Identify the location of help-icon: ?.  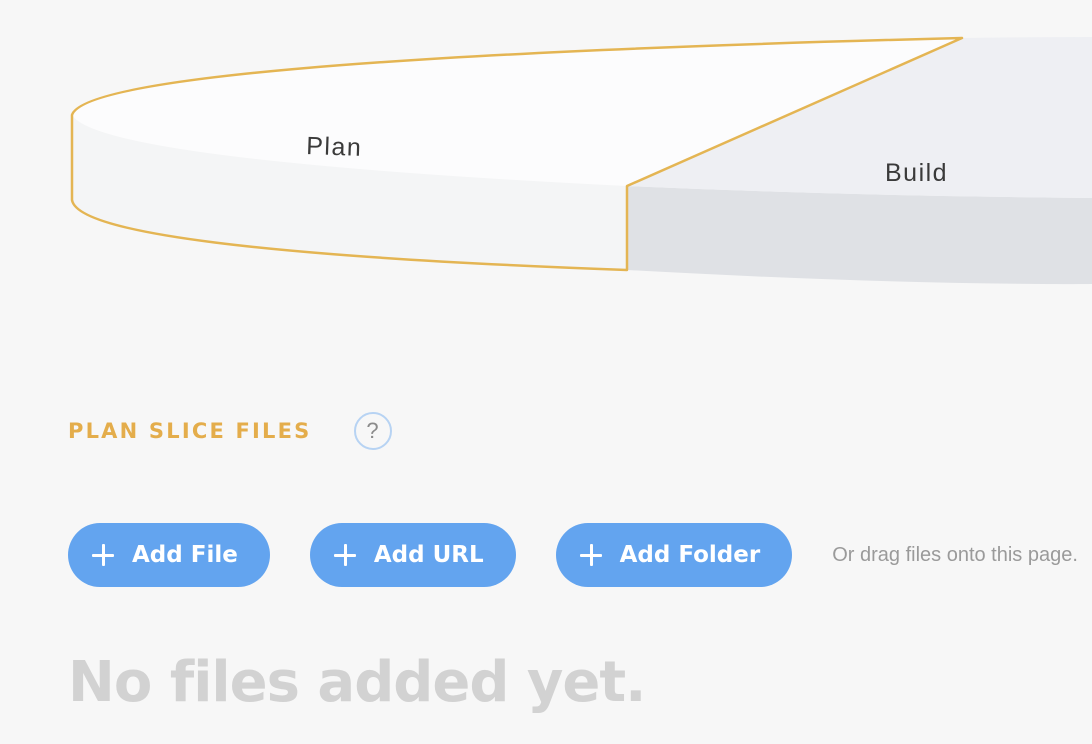
(372, 431).